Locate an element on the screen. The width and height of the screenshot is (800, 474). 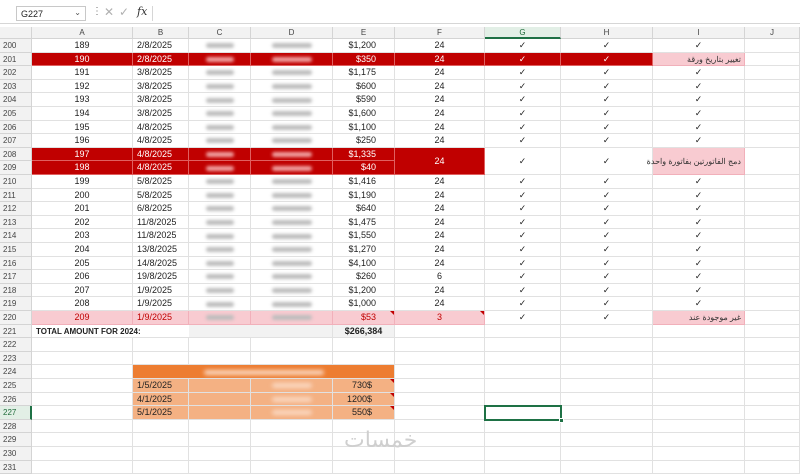
date-cell: 1/9/2025 is located at coordinates (161, 290).